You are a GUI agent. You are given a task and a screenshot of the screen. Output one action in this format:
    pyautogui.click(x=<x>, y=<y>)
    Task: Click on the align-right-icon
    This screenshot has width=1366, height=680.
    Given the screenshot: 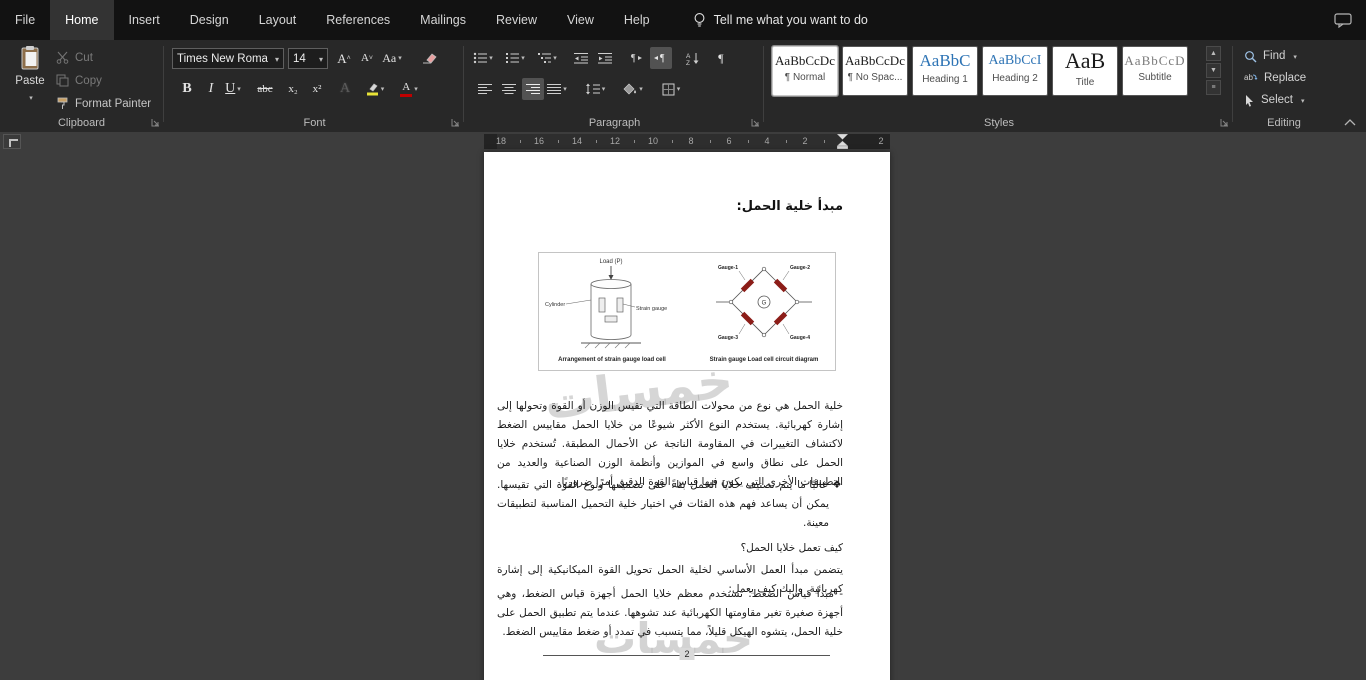 What is the action you would take?
    pyautogui.click(x=533, y=89)
    